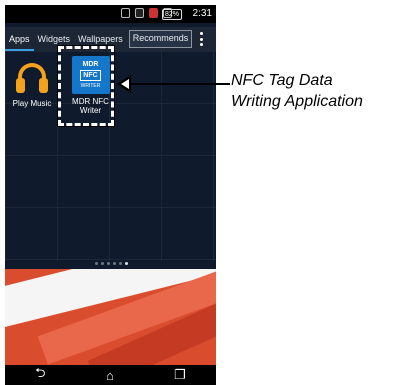  What do you see at coordinates (202, 13) in the screenshot?
I see `clock: 2:31` at bounding box center [202, 13].